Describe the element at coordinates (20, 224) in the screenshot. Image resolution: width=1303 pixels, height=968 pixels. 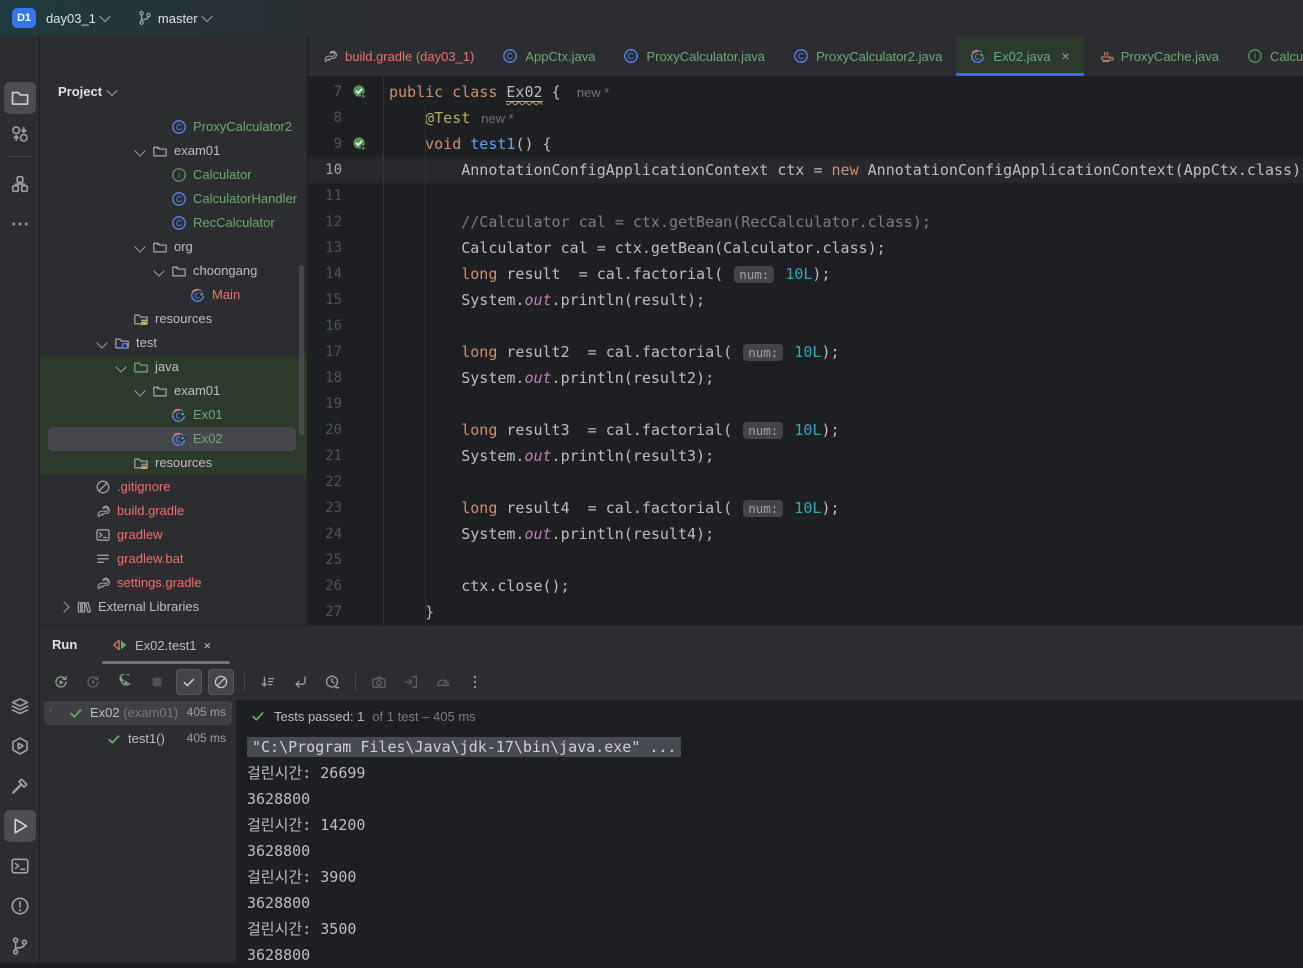
I see `more-button` at that location.